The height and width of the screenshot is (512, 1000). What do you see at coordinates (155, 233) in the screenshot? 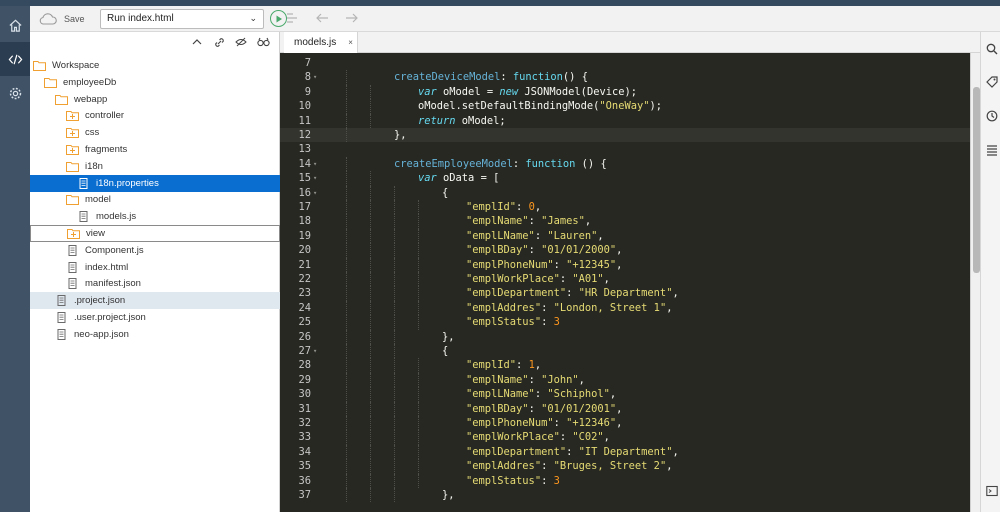
I see `tree-folder-item: view` at bounding box center [155, 233].